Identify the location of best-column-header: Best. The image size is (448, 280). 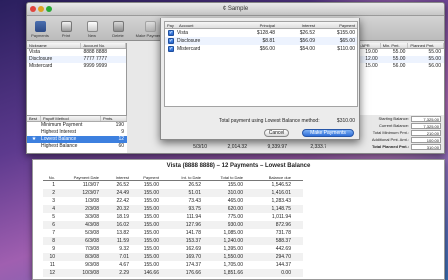
(34, 118).